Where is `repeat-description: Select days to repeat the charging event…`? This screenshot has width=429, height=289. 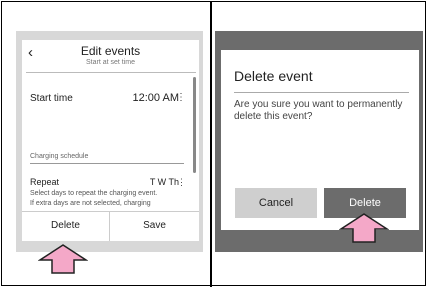 repeat-description: Select days to repeat the charging event… is located at coordinates (94, 193).